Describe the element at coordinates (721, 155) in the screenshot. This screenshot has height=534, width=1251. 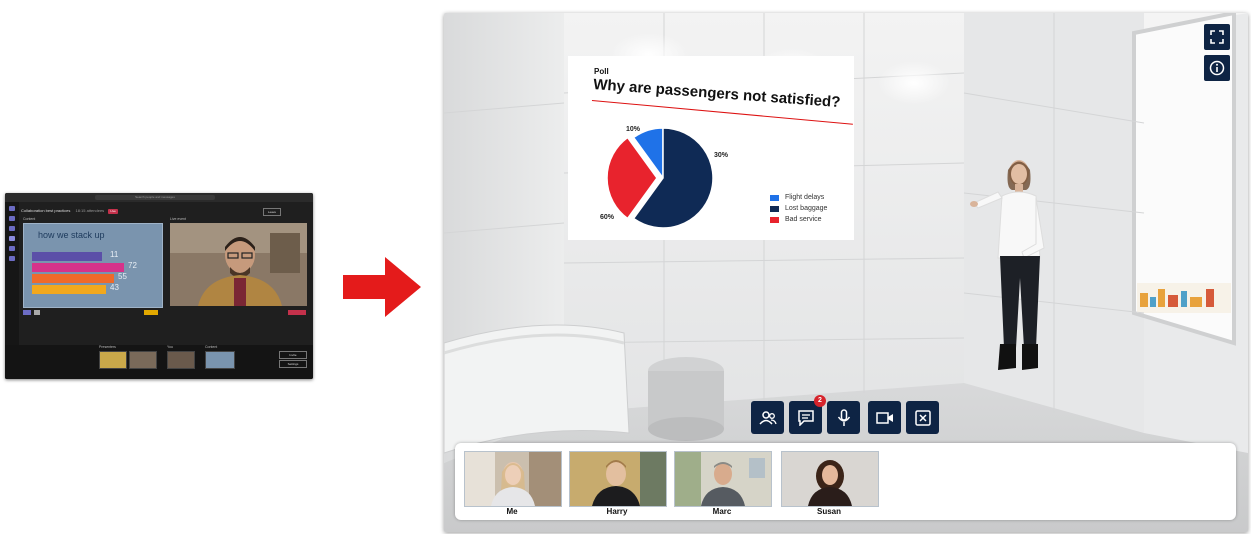
I see `pie-label-bad-service: 30%` at that location.